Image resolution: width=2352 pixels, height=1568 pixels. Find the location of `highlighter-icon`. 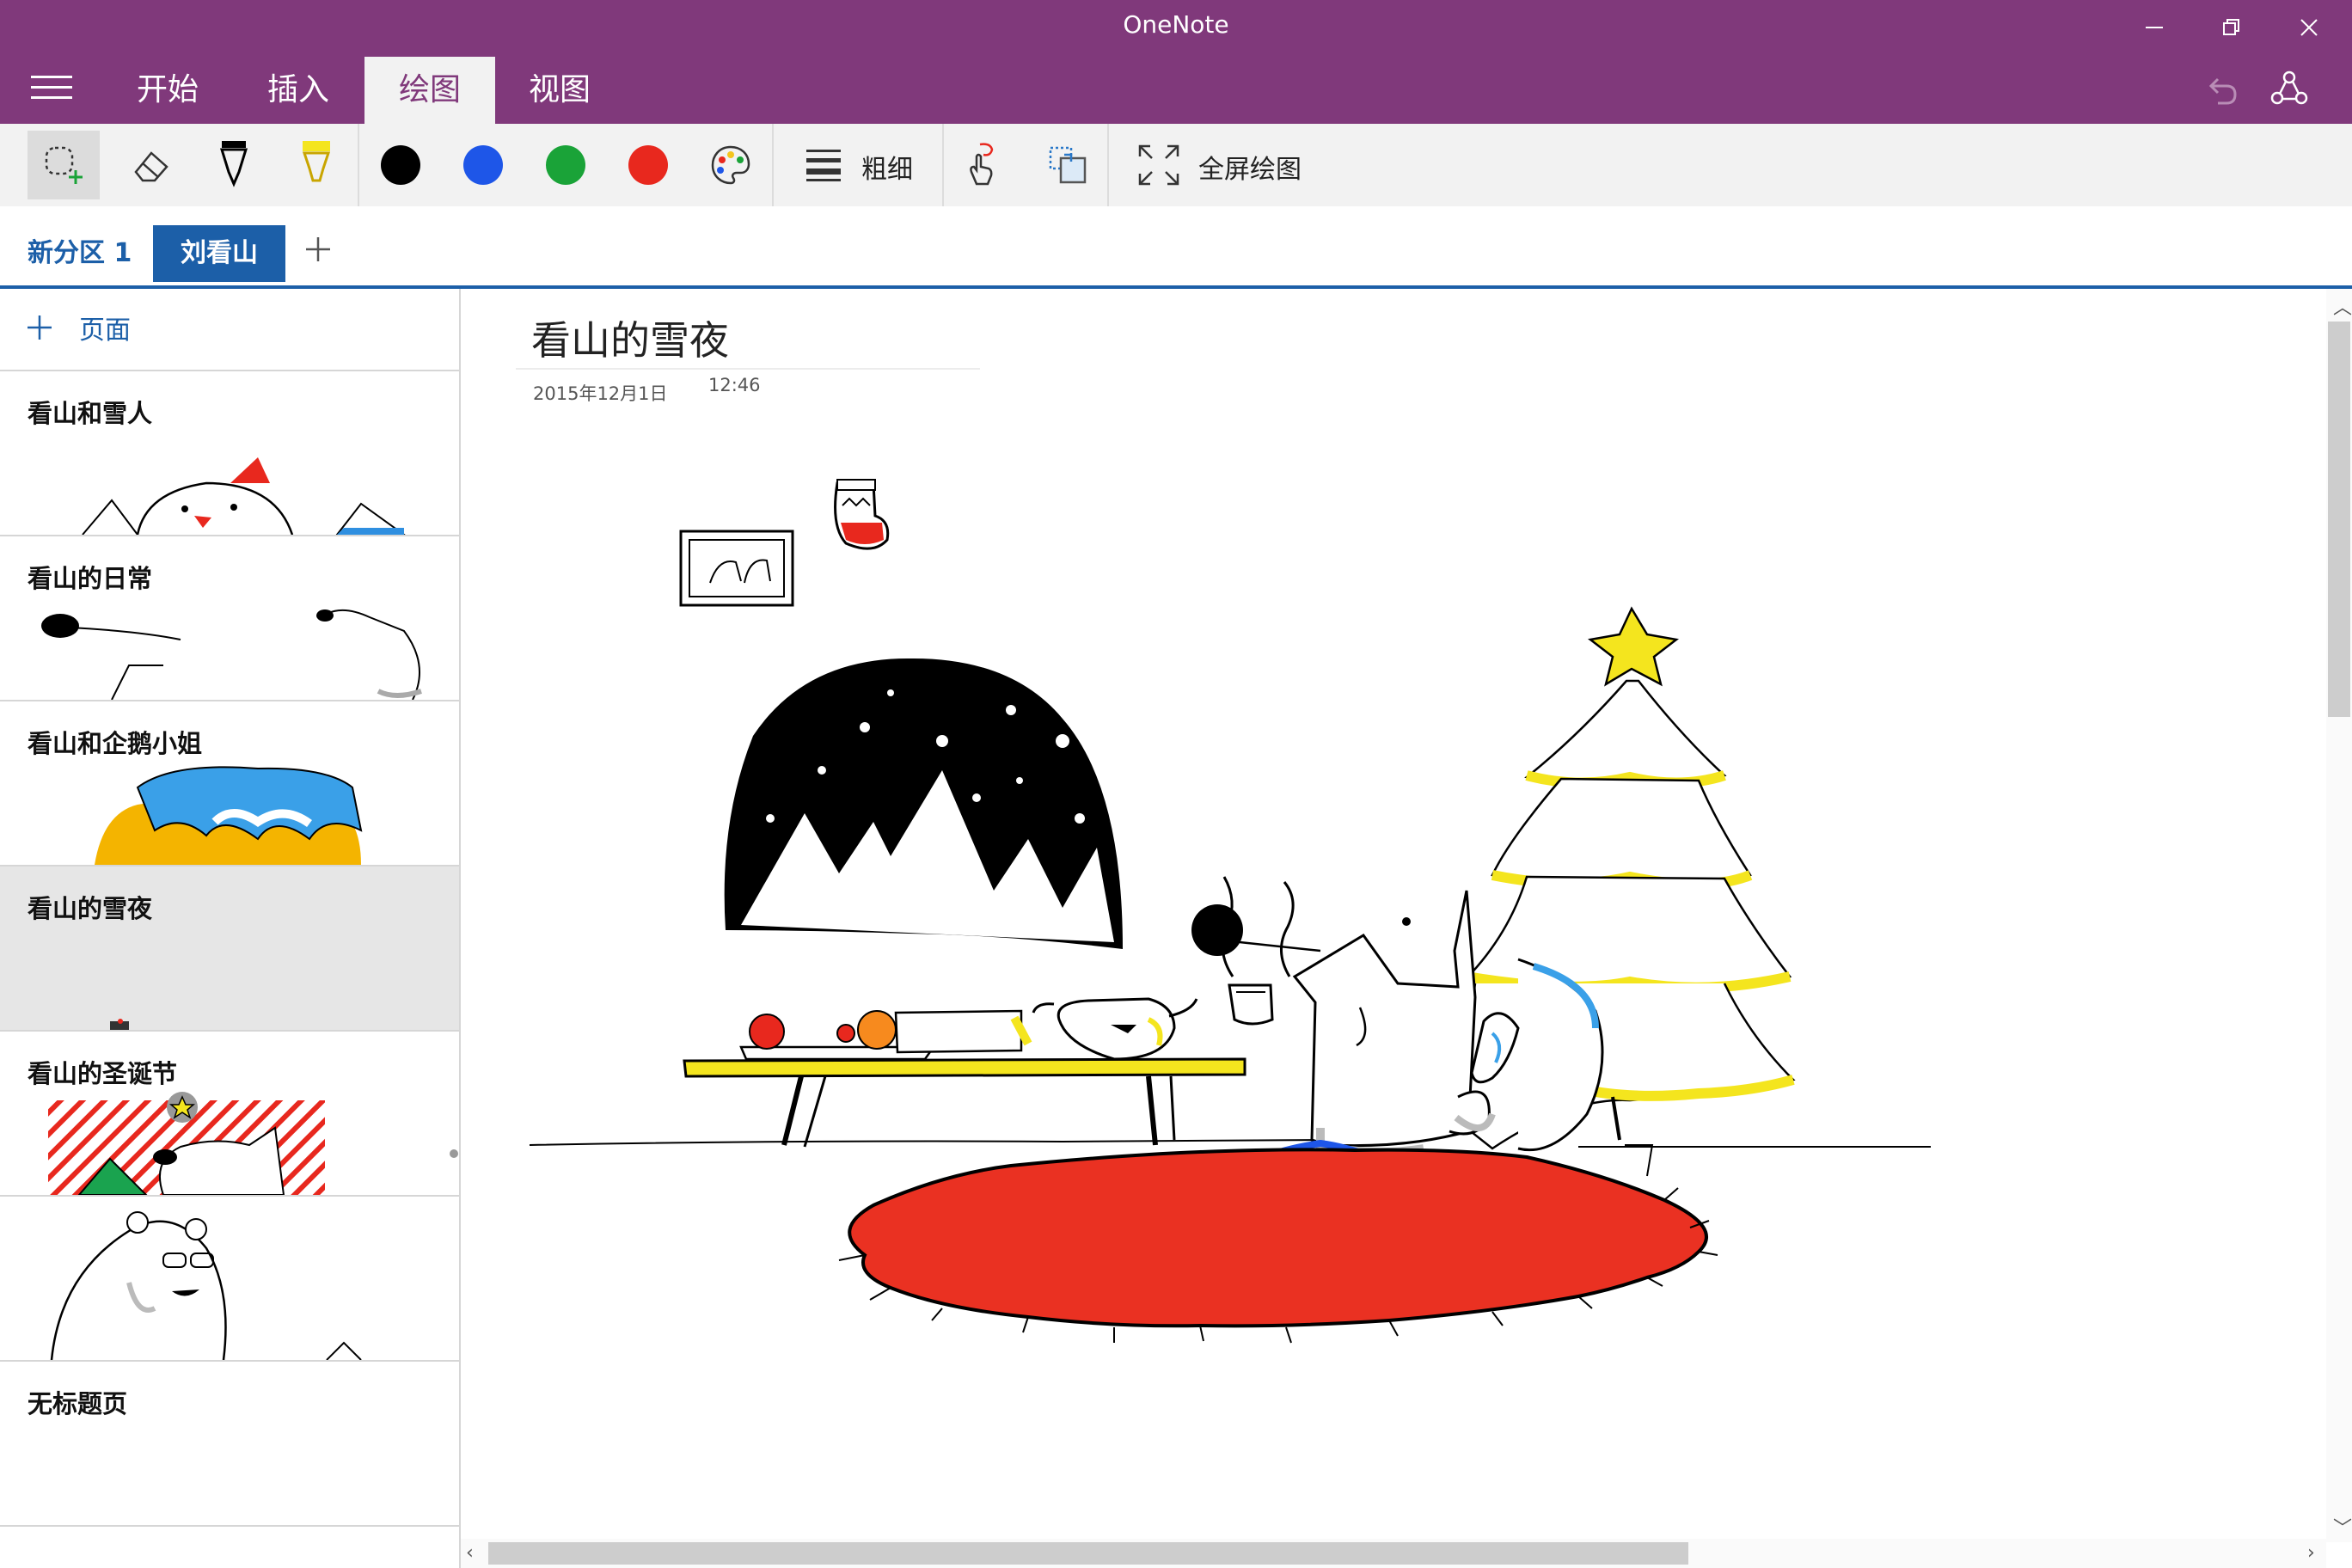

highlighter-icon is located at coordinates (316, 161).